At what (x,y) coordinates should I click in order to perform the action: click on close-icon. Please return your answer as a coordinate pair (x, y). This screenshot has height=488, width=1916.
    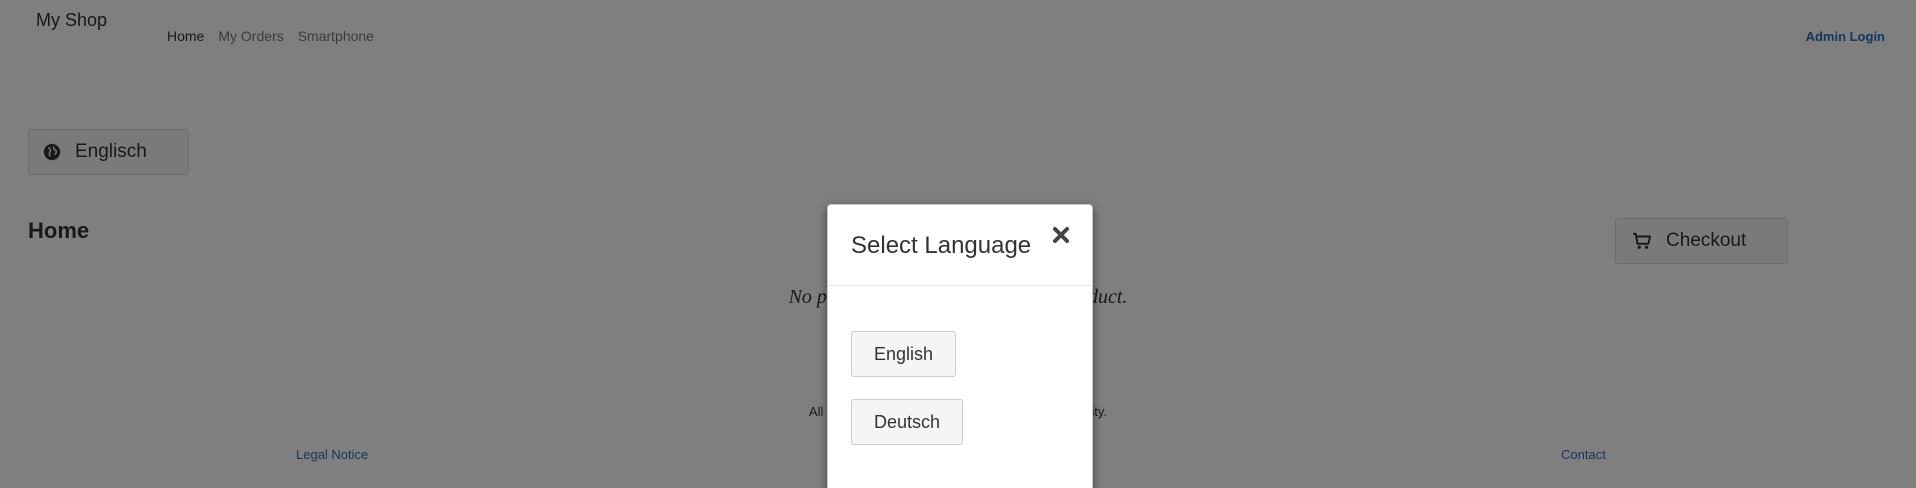
    Looking at the image, I should click on (1061, 235).